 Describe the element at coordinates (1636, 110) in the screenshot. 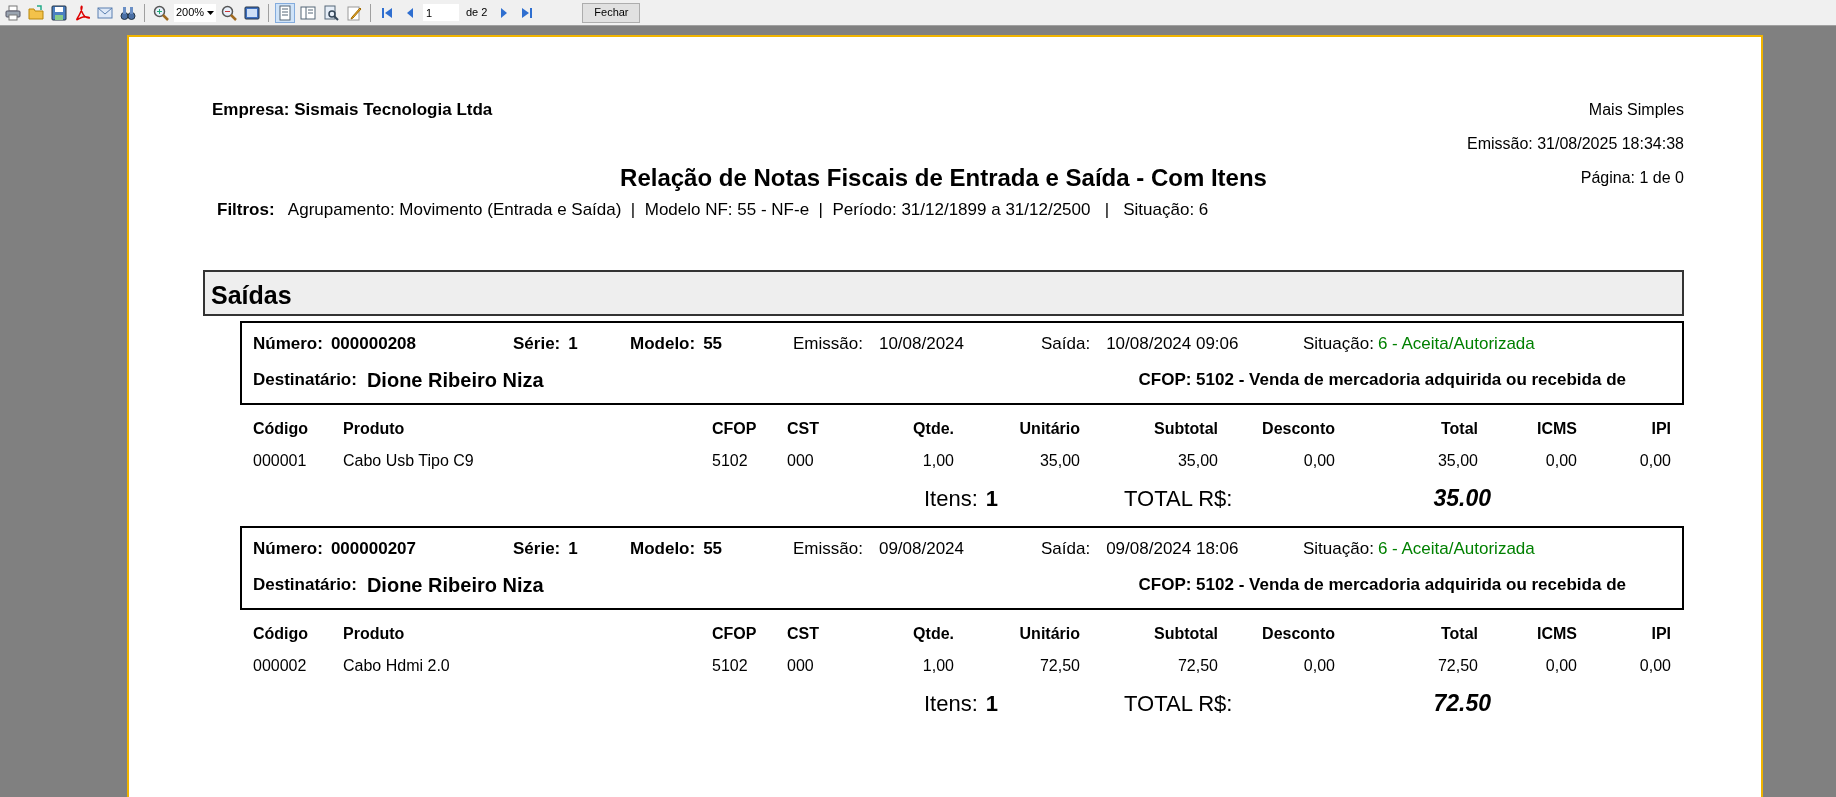

I see `brand-text: Mais Simples` at that location.